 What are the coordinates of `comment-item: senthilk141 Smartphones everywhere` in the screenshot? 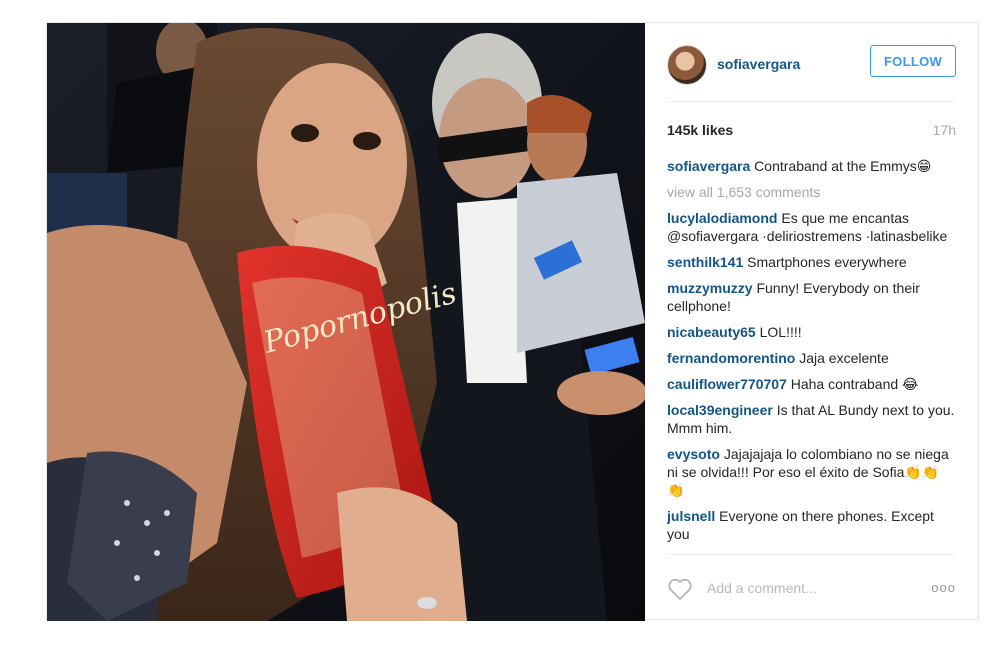 It's located at (811, 262).